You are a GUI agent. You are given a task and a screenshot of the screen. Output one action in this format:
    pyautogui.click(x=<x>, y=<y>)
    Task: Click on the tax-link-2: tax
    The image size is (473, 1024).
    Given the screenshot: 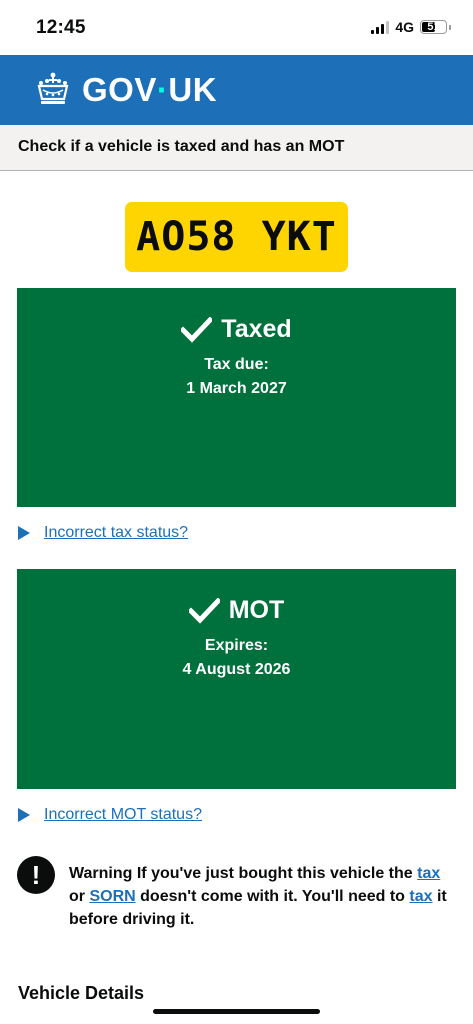 What is the action you would take?
    pyautogui.click(x=420, y=896)
    